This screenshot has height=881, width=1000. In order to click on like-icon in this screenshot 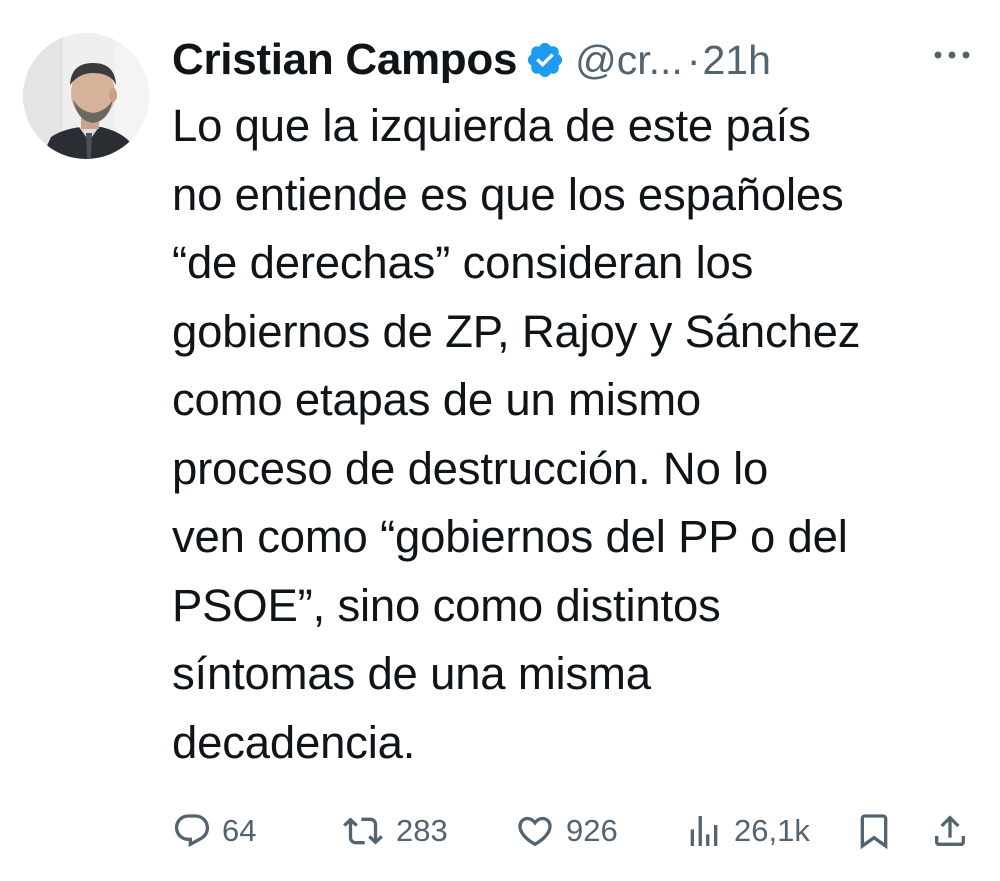, I will do `click(535, 831)`.